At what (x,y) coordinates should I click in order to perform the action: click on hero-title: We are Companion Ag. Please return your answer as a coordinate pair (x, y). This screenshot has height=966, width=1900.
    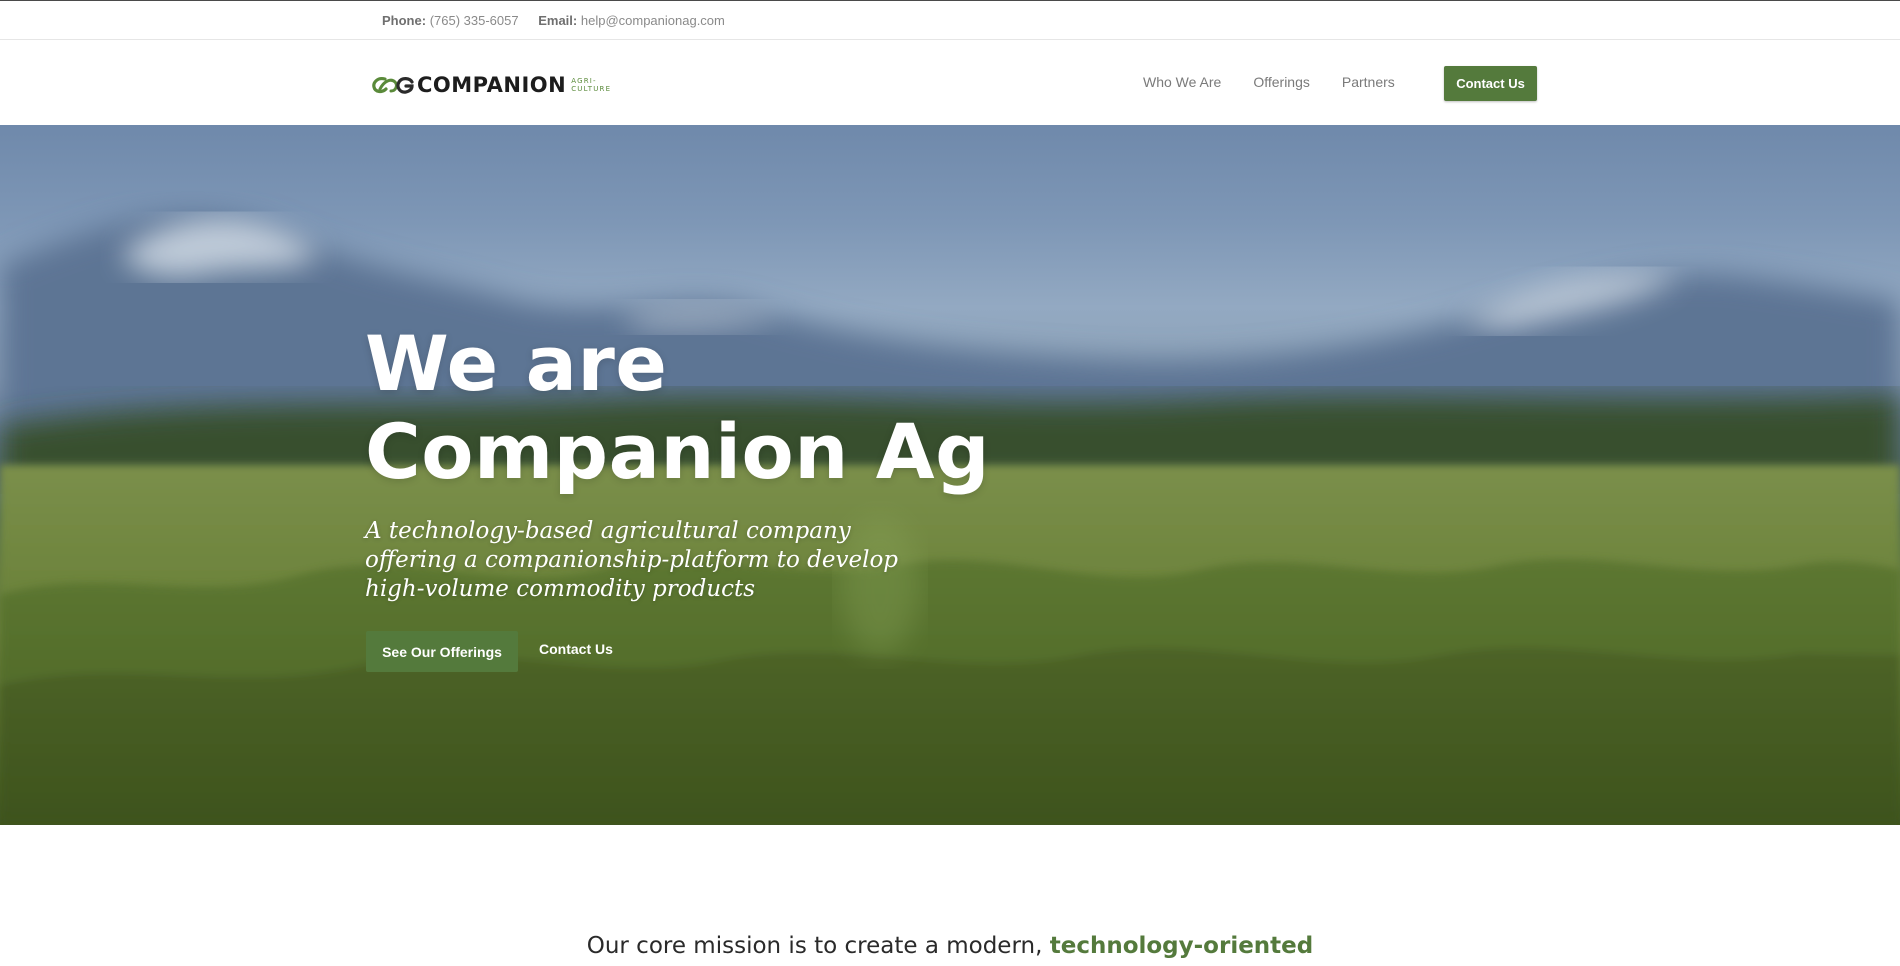
    Looking at the image, I should click on (677, 408).